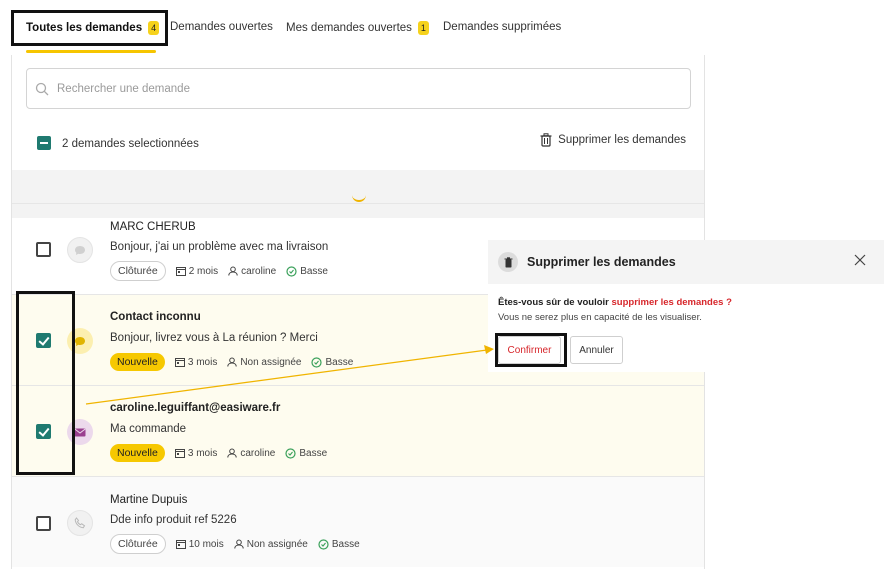 This screenshot has height=572, width=884. I want to click on request-message: Ma commande, so click(148, 429).